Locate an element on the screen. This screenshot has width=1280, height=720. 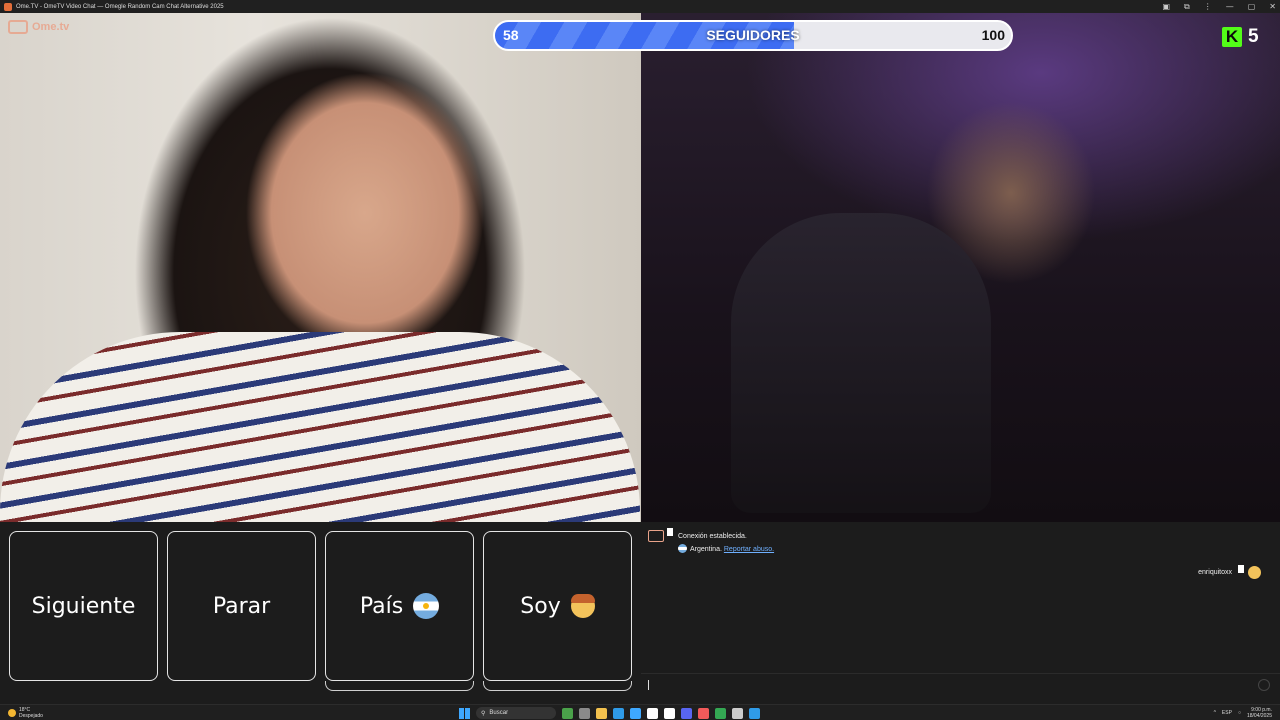
next-button: Siguiente is located at coordinates (83, 606).